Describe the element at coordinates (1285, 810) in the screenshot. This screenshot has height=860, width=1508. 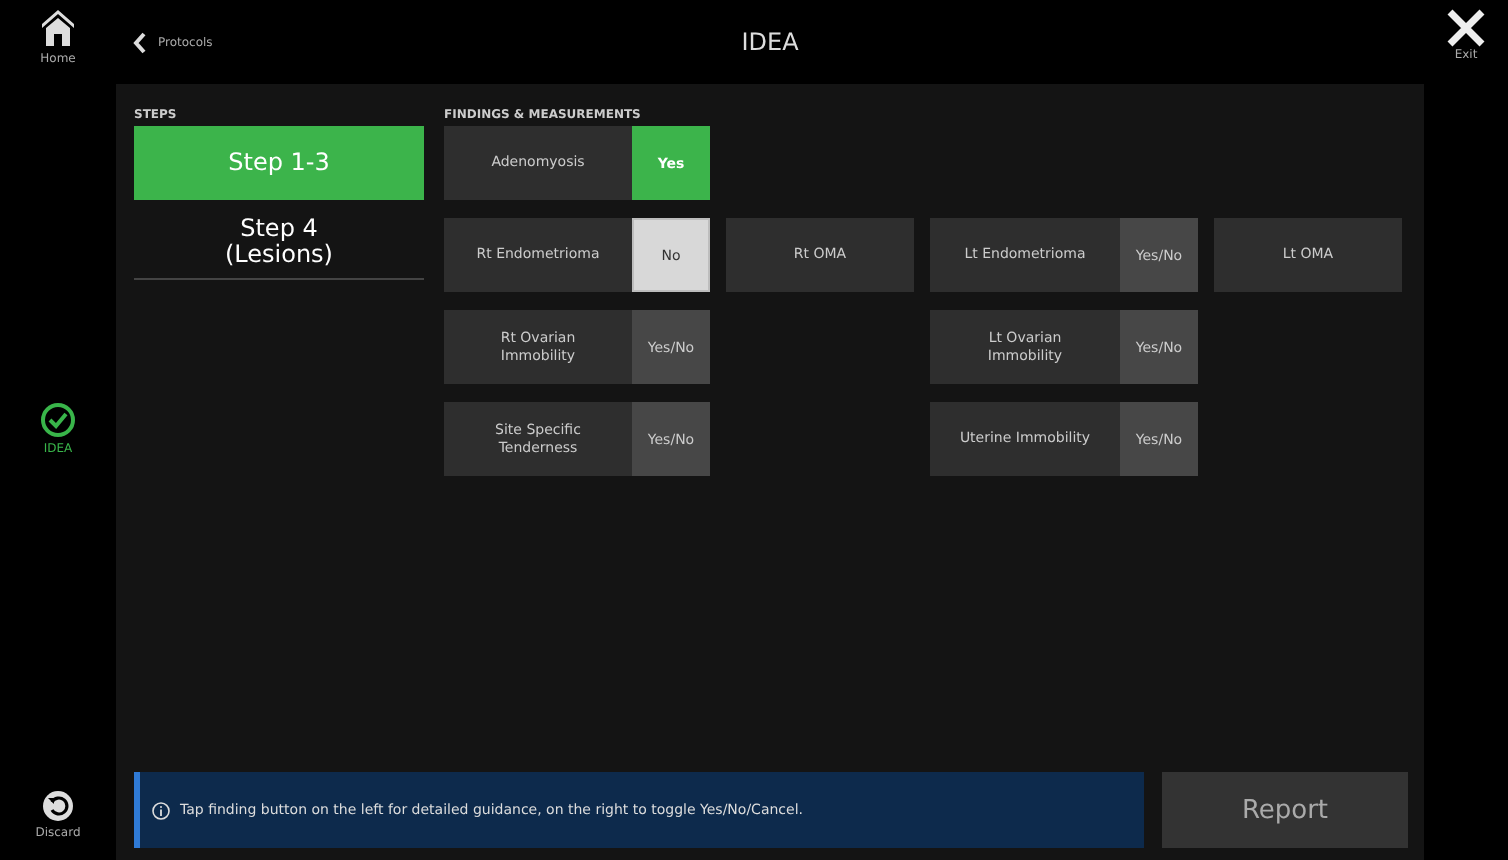
I see `report-button: Report` at that location.